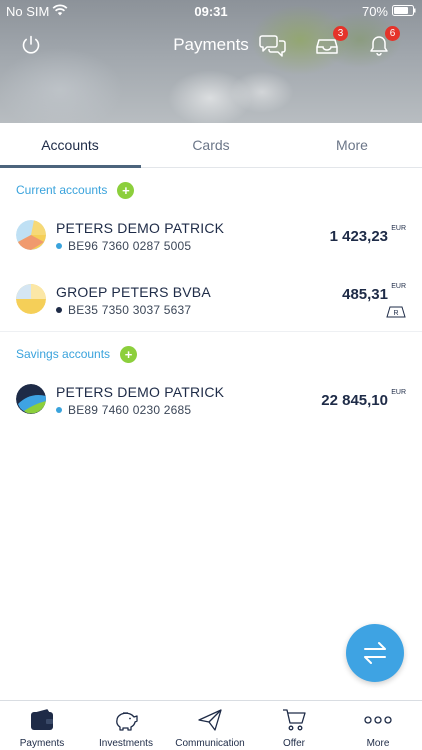 The height and width of the screenshot is (750, 422). What do you see at coordinates (378, 720) in the screenshot?
I see `more-dots-icon` at bounding box center [378, 720].